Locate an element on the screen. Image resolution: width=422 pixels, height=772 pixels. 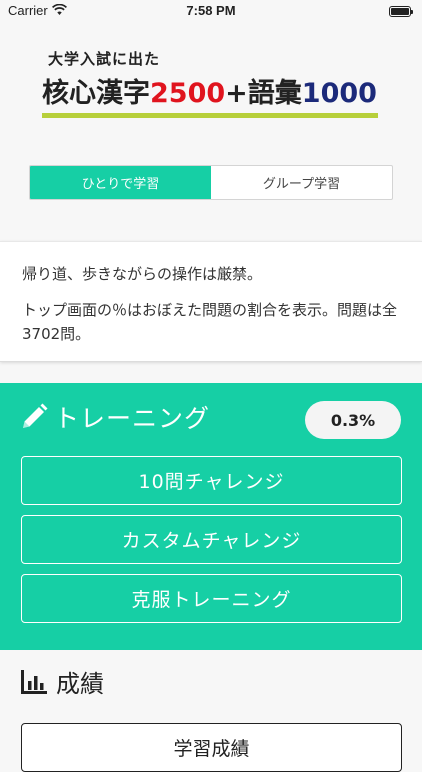
study-results-button: 学習成績 is located at coordinates (211, 747).